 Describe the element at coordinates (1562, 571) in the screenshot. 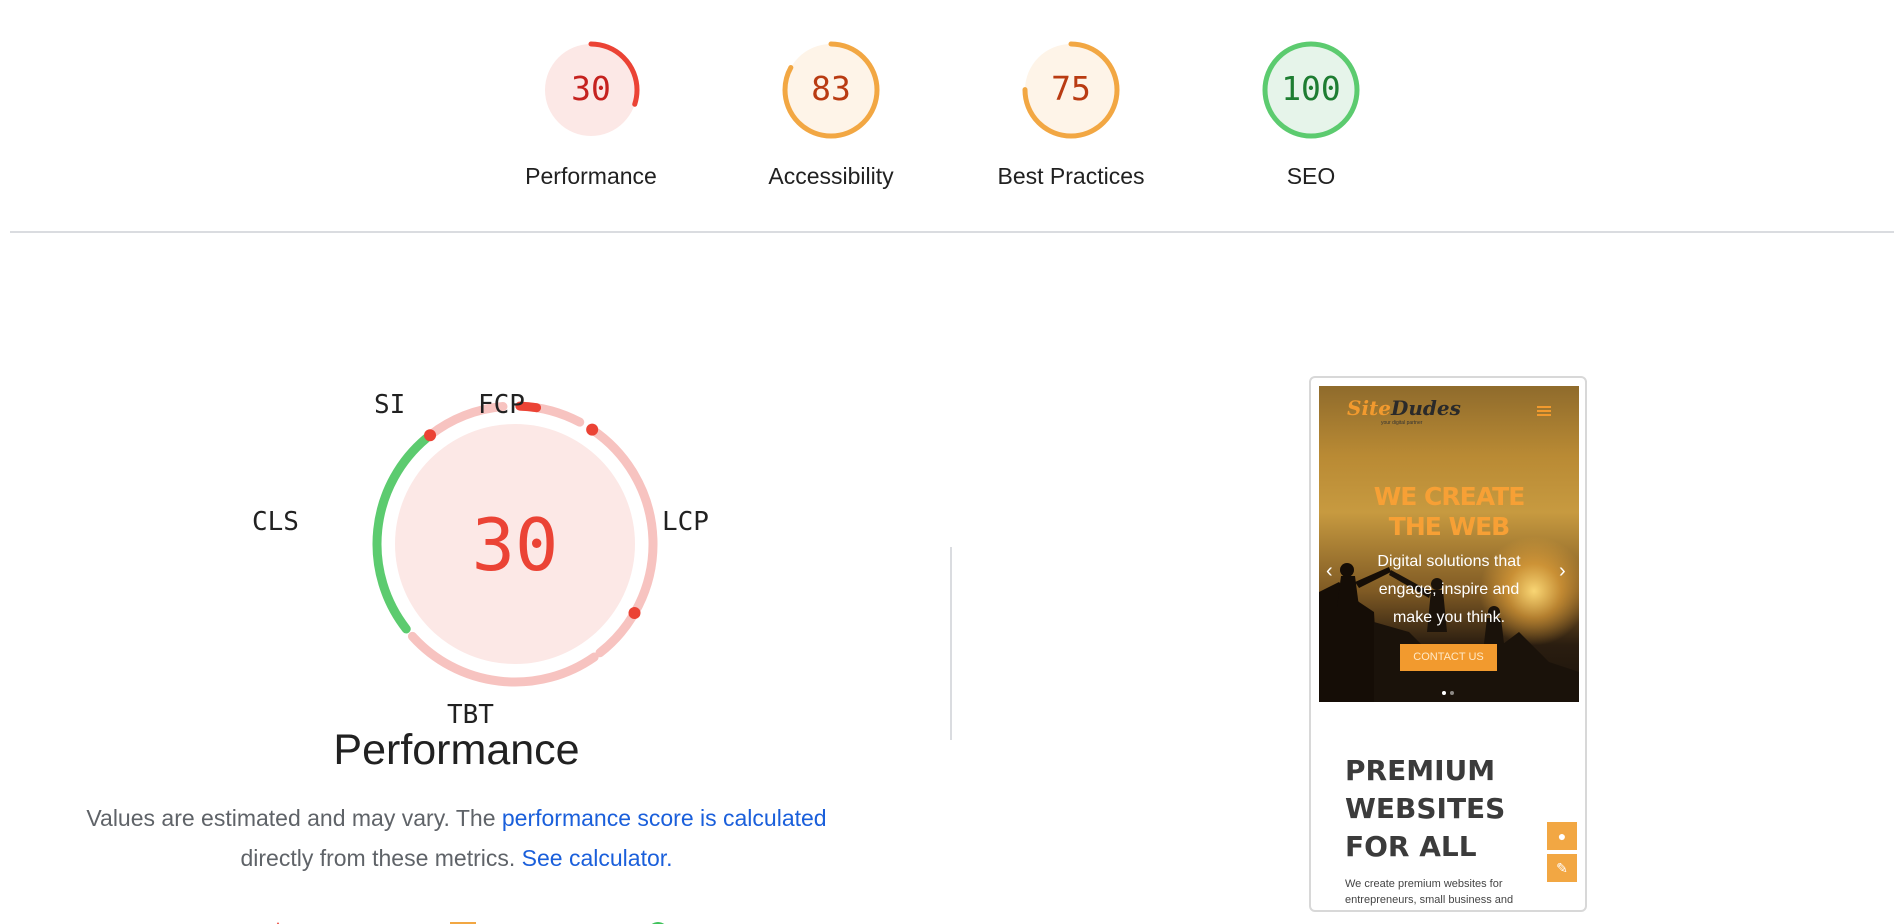

I see `chevron-right-icon: ›` at that location.